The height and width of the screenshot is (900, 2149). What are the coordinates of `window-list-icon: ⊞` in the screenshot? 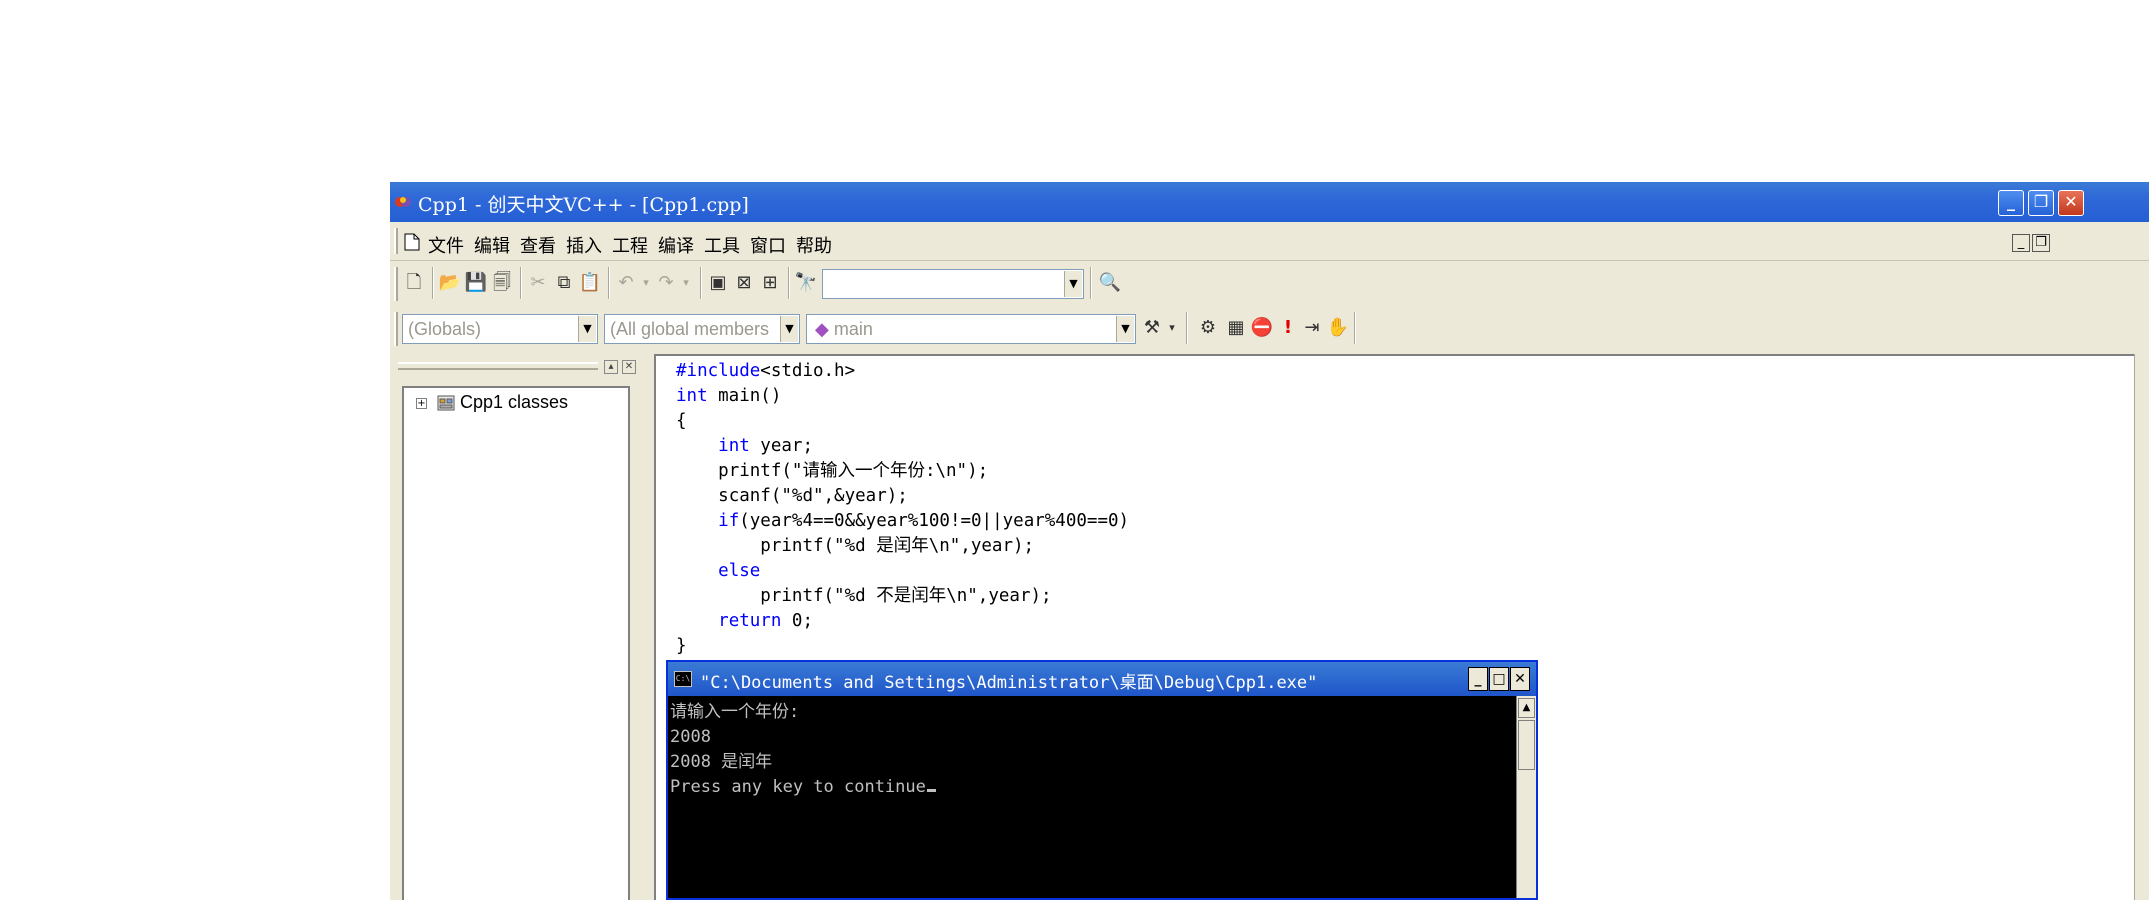 It's located at (770, 283).